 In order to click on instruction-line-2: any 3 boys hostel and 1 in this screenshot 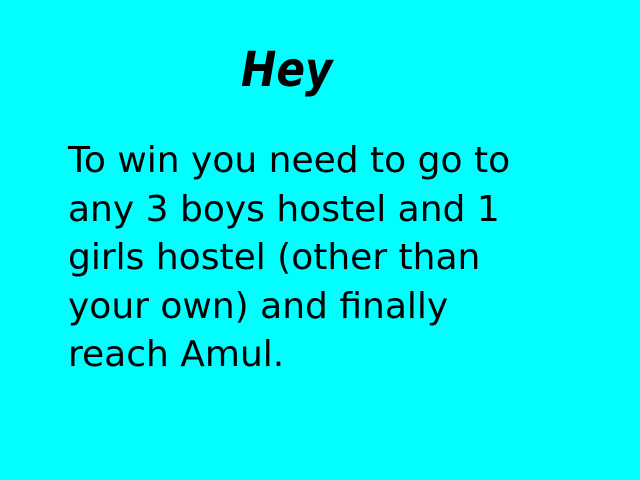, I will do `click(284, 209)`.